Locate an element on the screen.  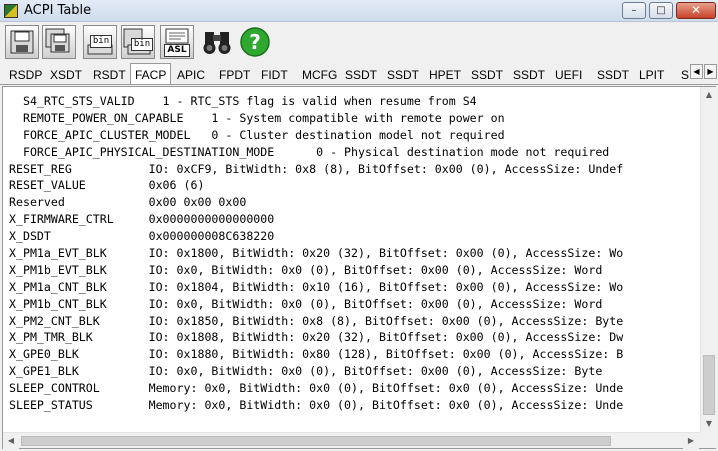
table-line: Reserved 0x00 0x00 0x00 is located at coordinates (128, 202).